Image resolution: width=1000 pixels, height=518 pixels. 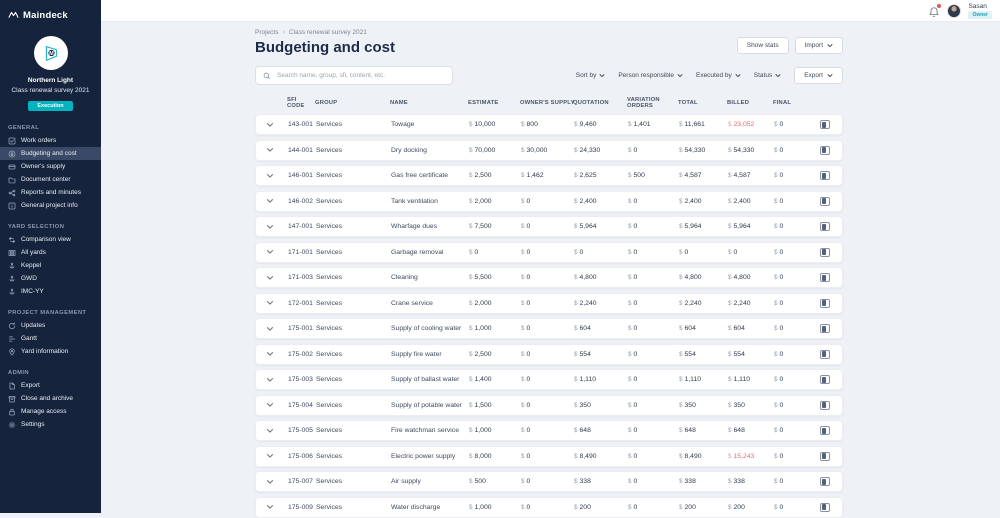 I want to click on sidebar-item-export: Export, so click(x=50, y=385).